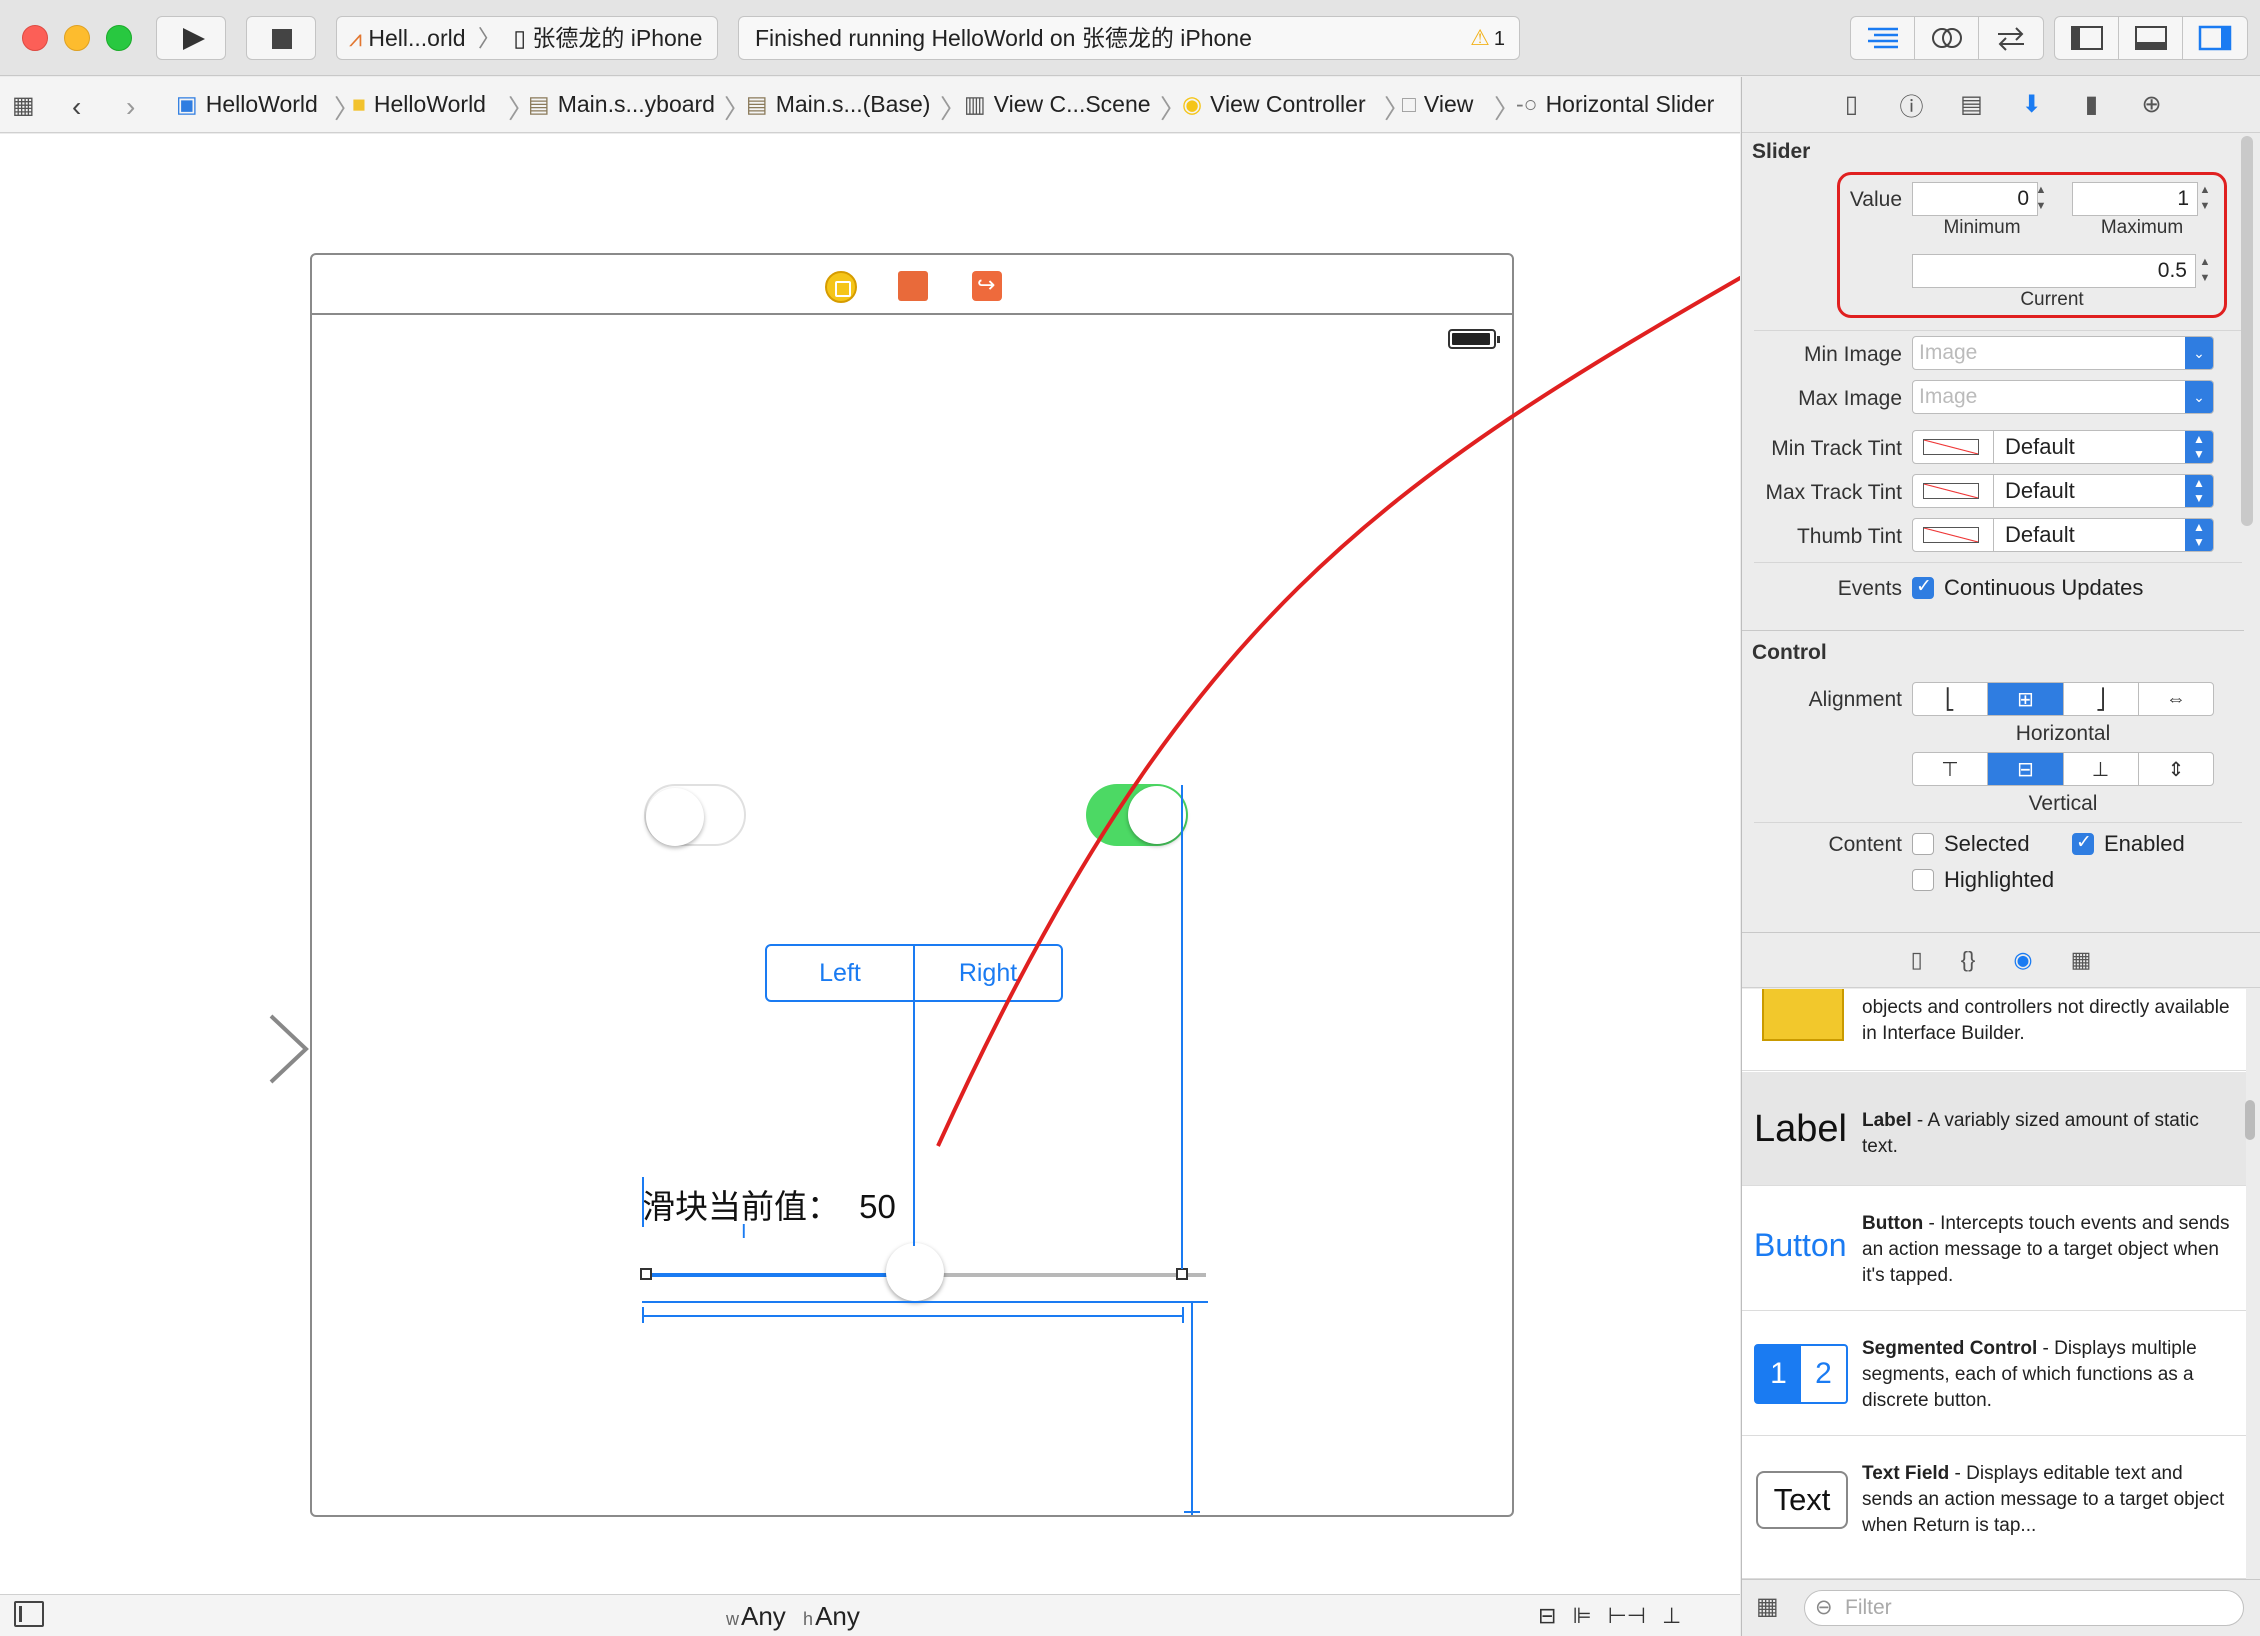 The image size is (2260, 1636). What do you see at coordinates (1671, 1616) in the screenshot?
I see `resolve-issues-icon: ⊥` at bounding box center [1671, 1616].